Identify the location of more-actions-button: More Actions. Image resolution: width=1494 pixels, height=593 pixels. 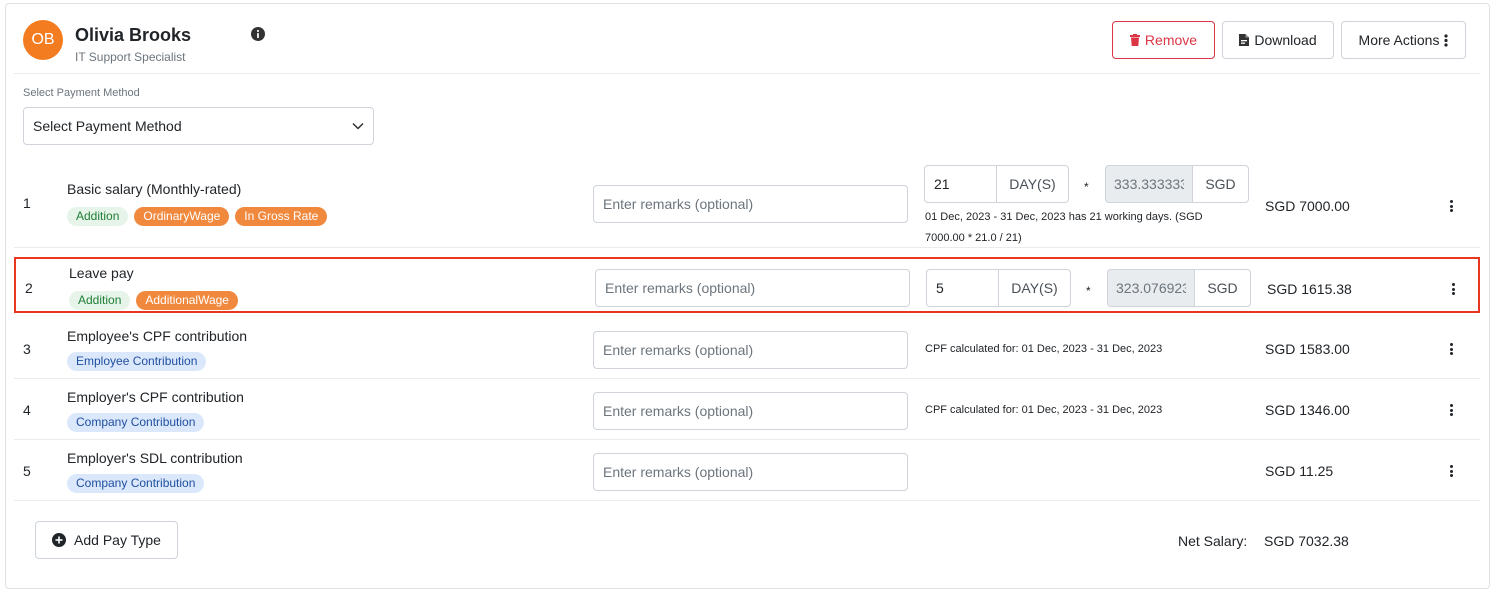
(1403, 40).